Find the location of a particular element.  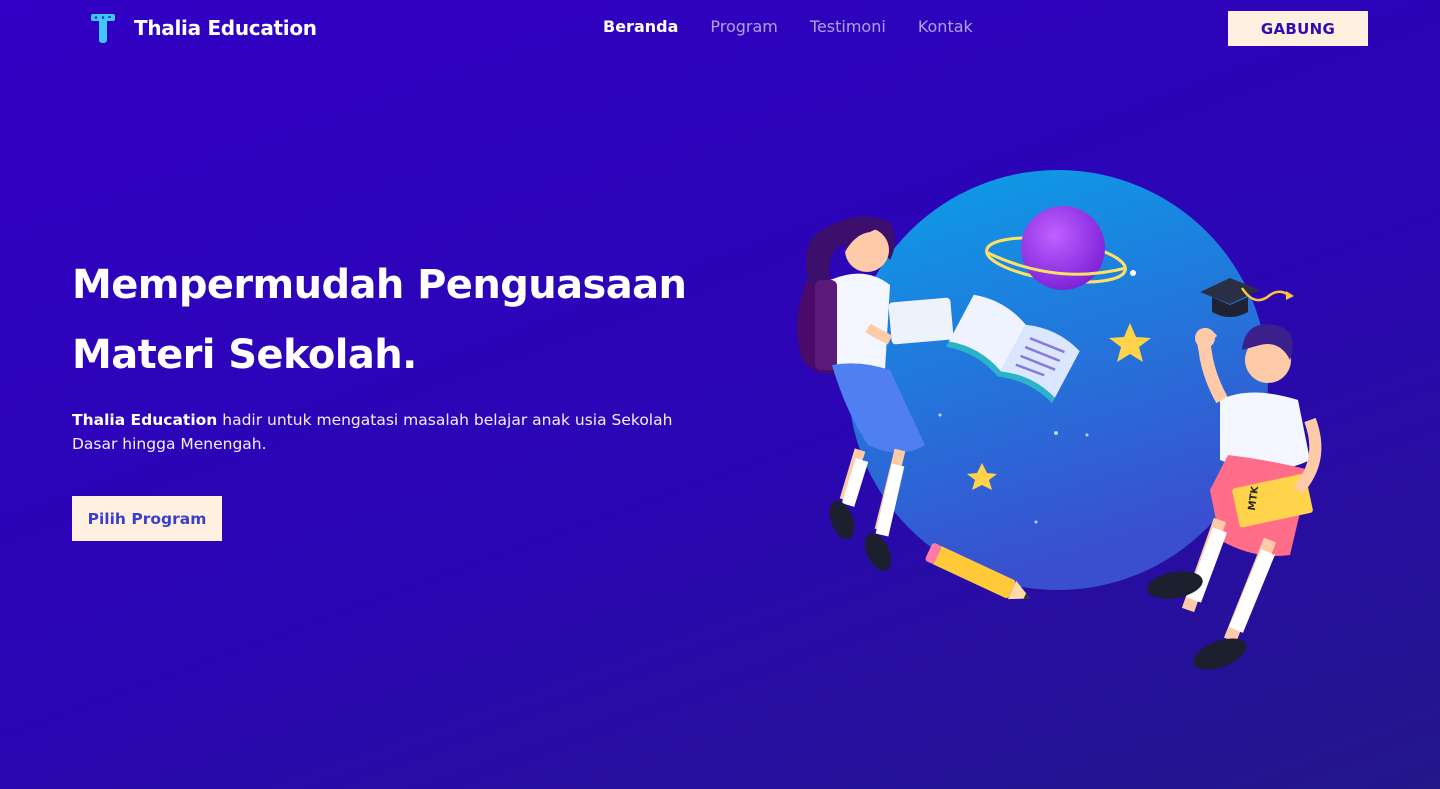

nav-link-kontak: Kontak is located at coordinates (945, 26).